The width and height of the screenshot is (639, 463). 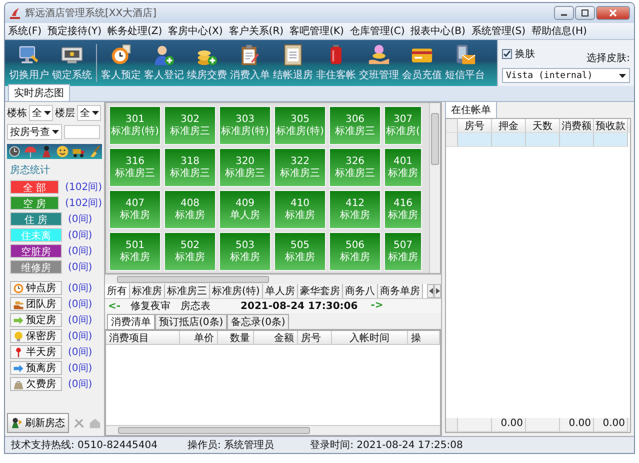 What do you see at coordinates (36, 368) in the screenshot?
I see `room-filter-button: 预离房` at bounding box center [36, 368].